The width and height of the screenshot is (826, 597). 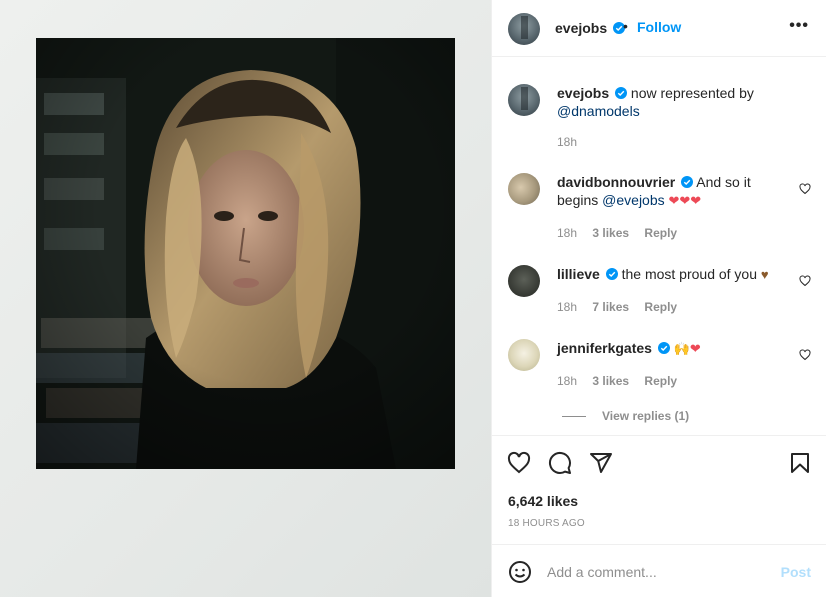 I want to click on caption-meta: 18h, so click(x=573, y=142).